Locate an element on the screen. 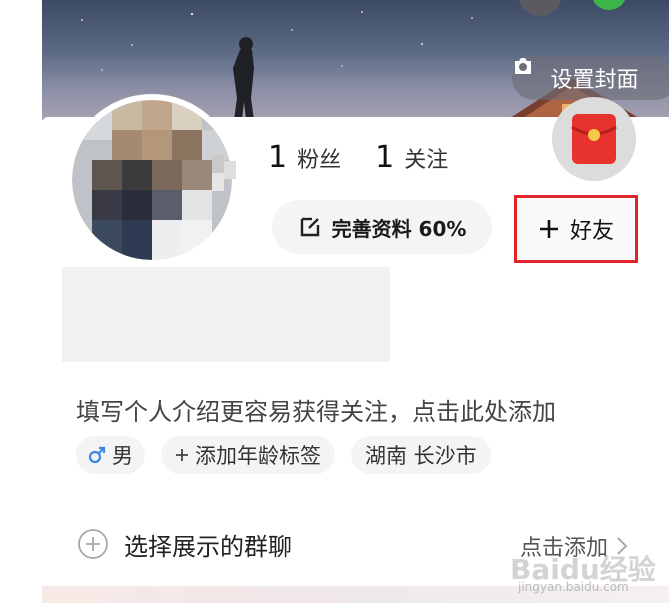 Image resolution: width=669 pixels, height=603 pixels. location-tag-label: 湖南 长沙市 is located at coordinates (421, 456).